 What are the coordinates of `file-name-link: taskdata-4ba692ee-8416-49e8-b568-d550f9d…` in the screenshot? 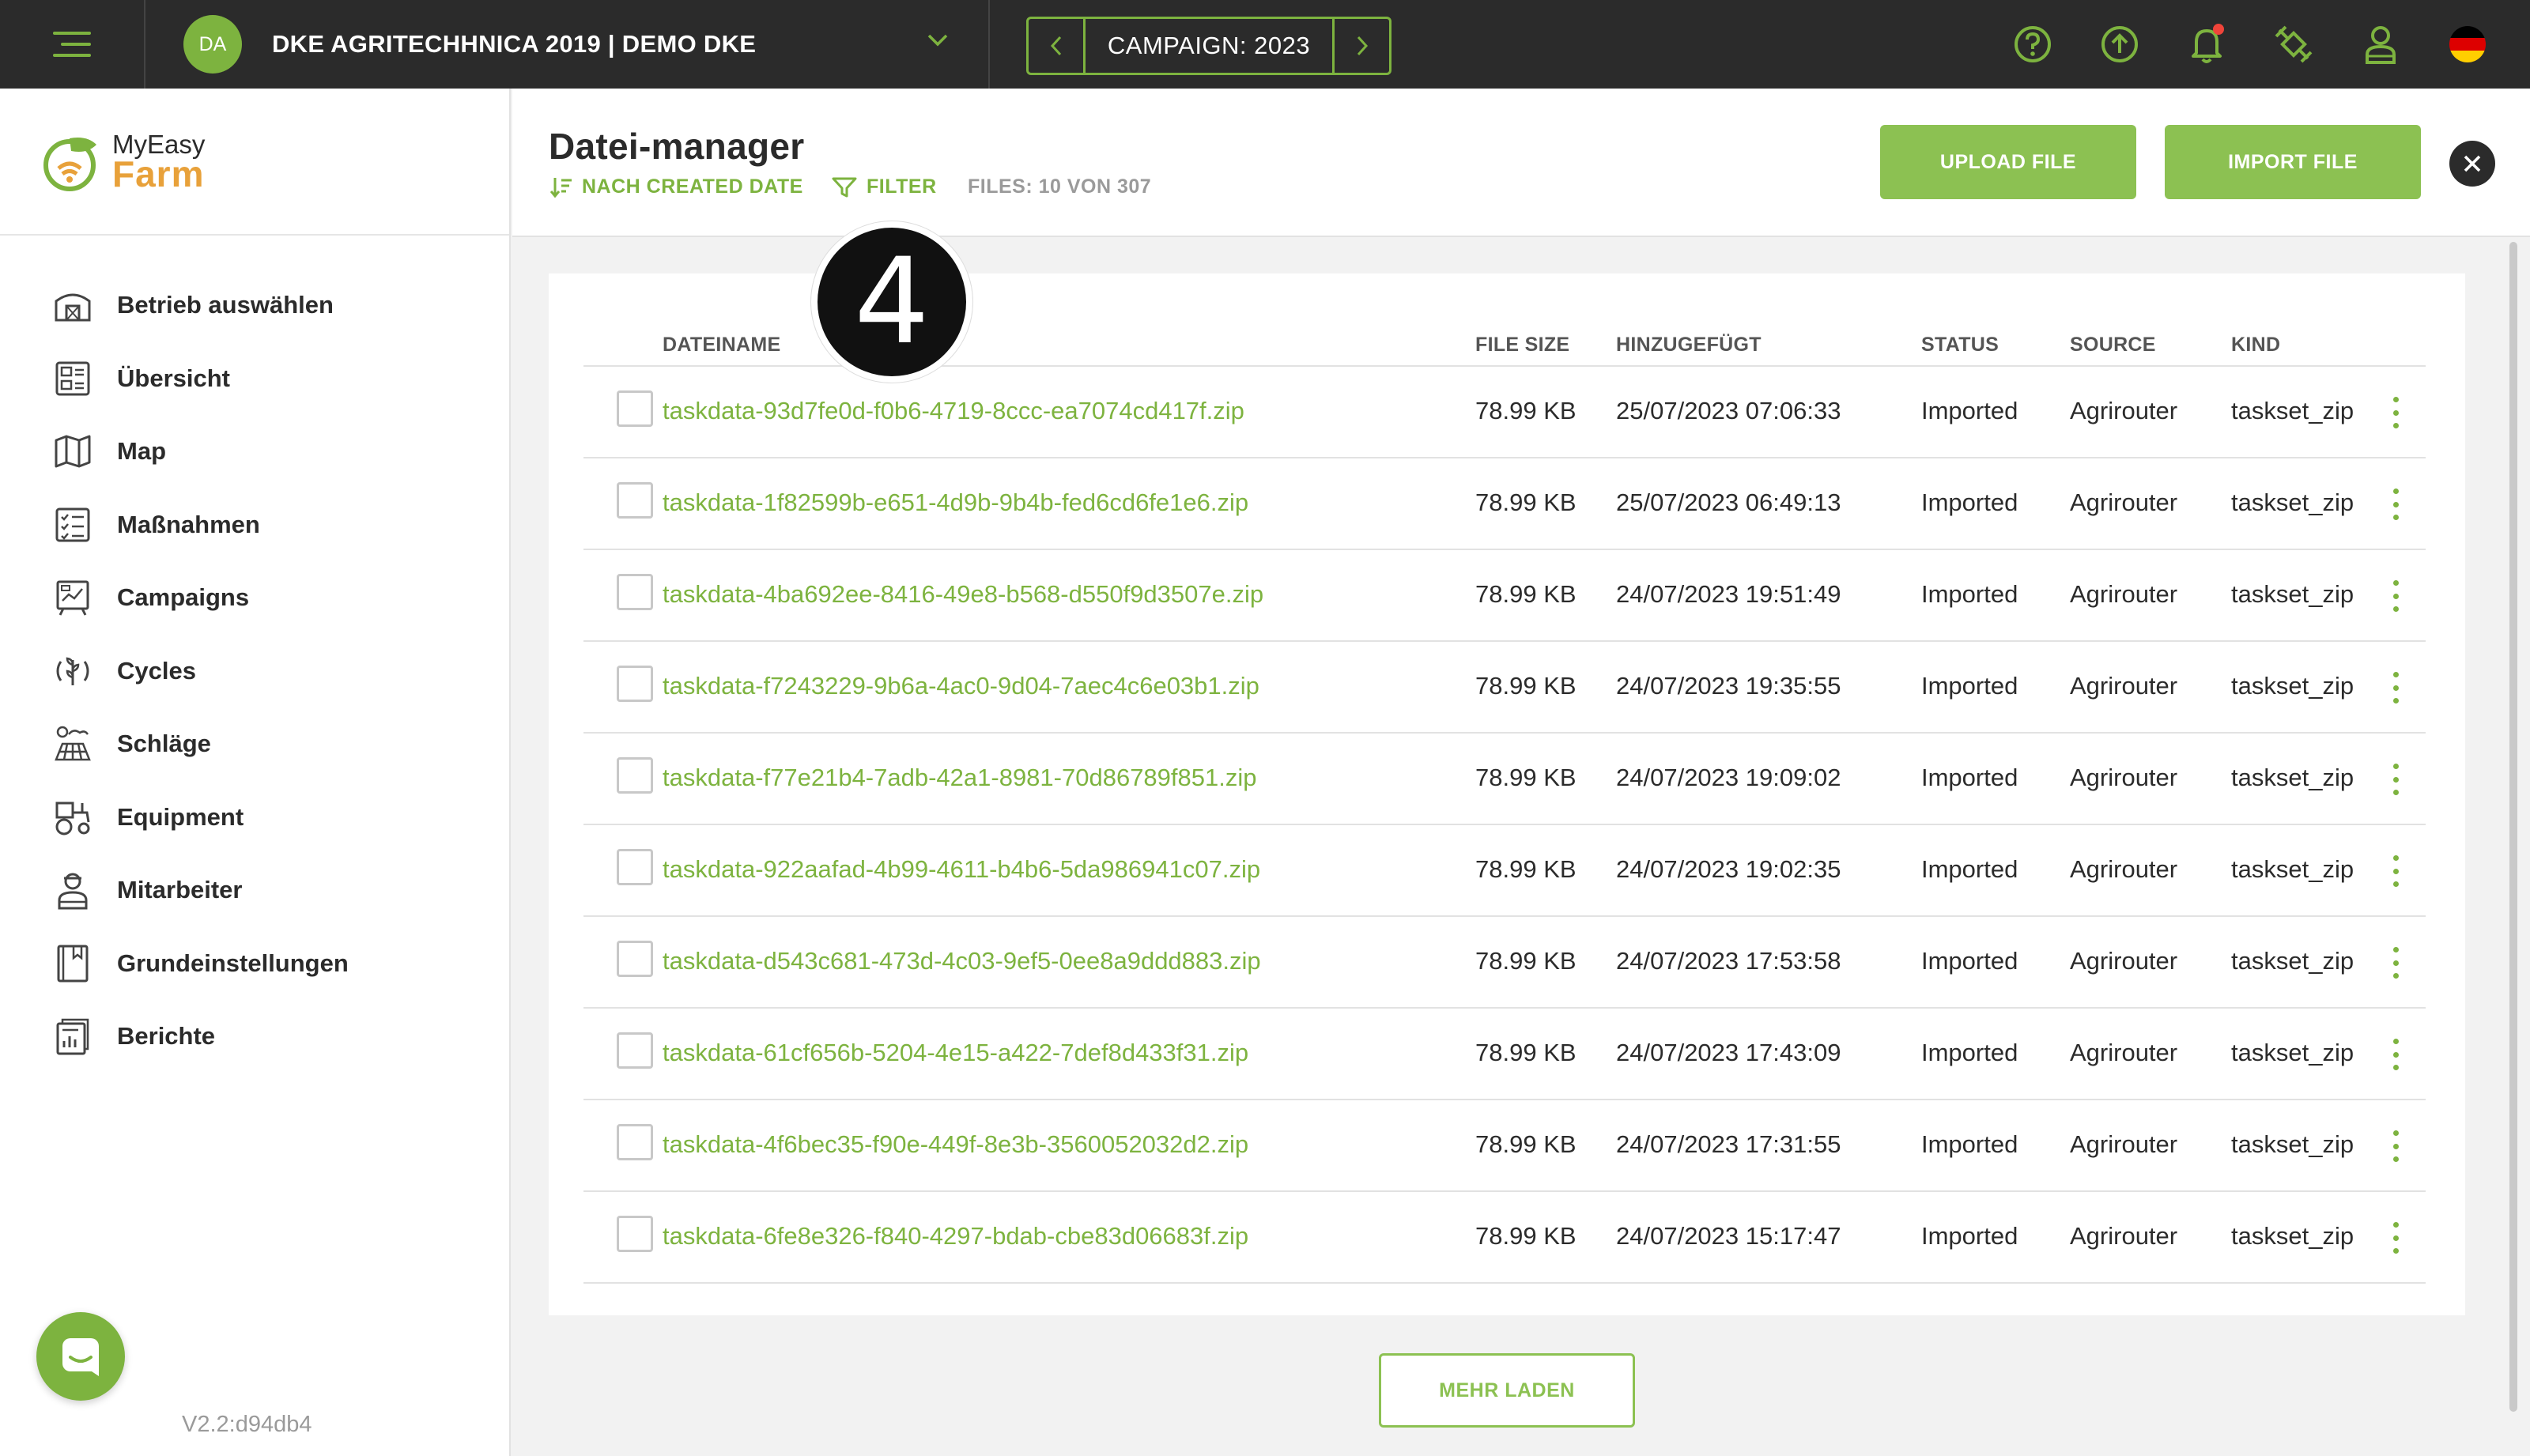 It's located at (963, 594).